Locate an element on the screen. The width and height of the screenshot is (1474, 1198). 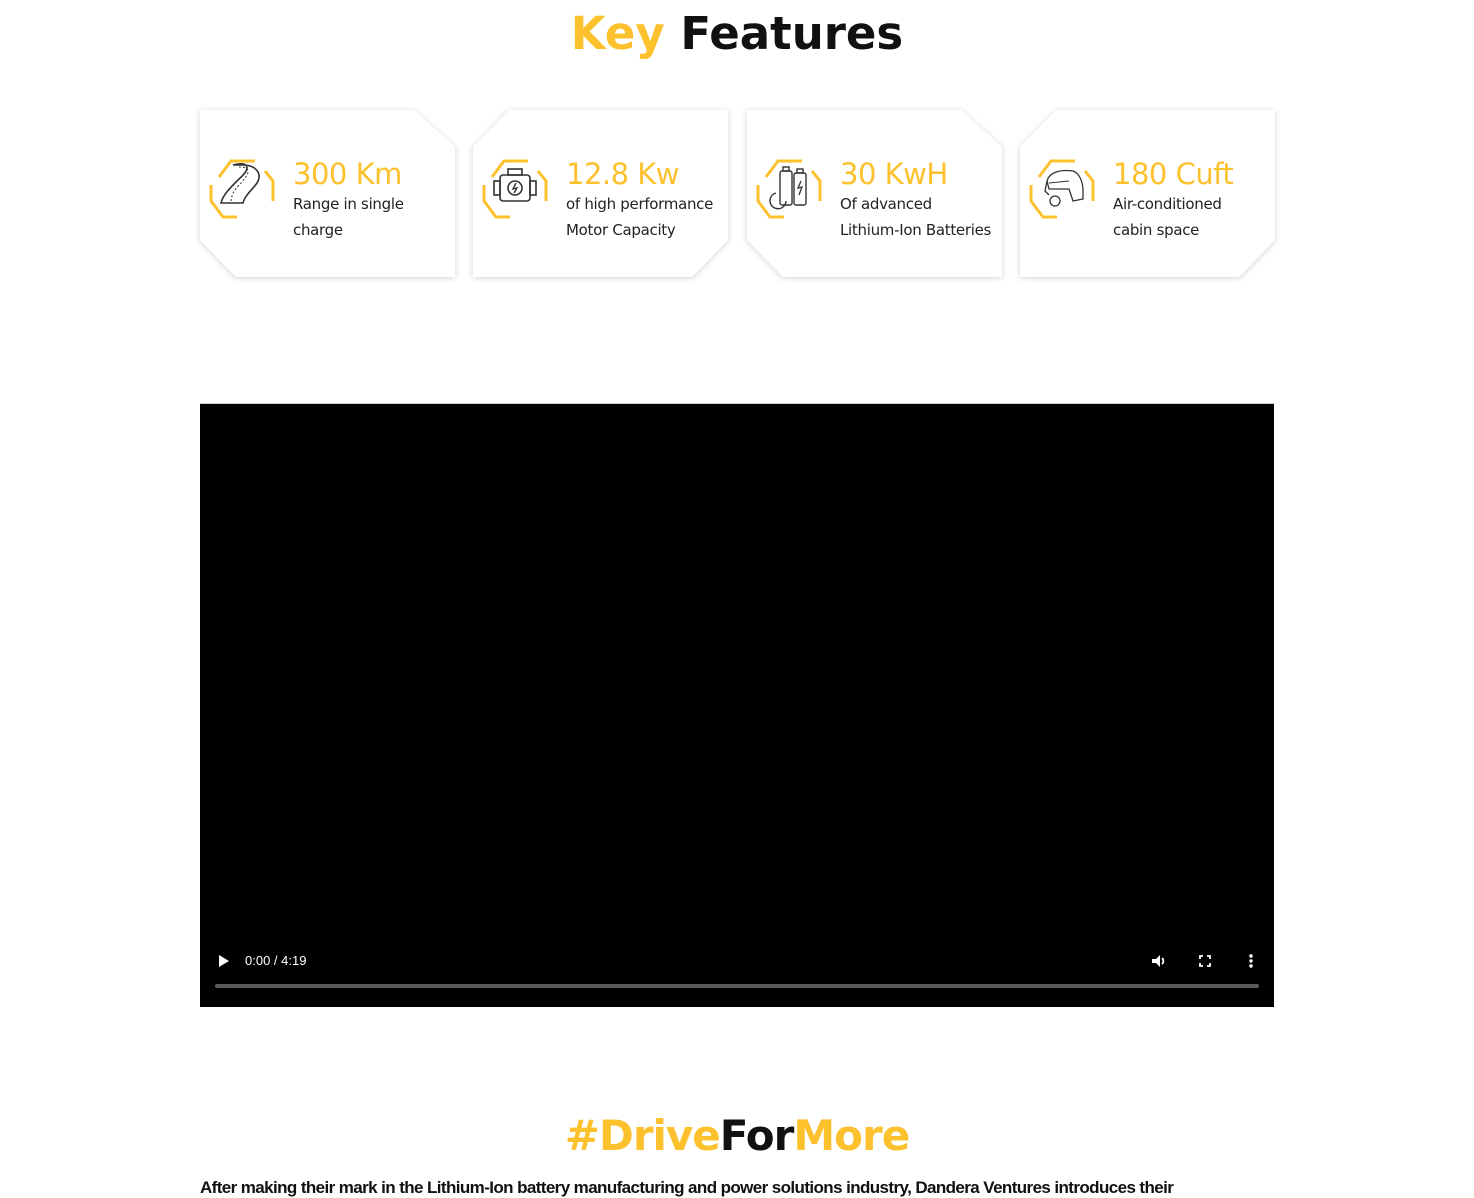
heading-highlight: Key is located at coordinates (617, 33).